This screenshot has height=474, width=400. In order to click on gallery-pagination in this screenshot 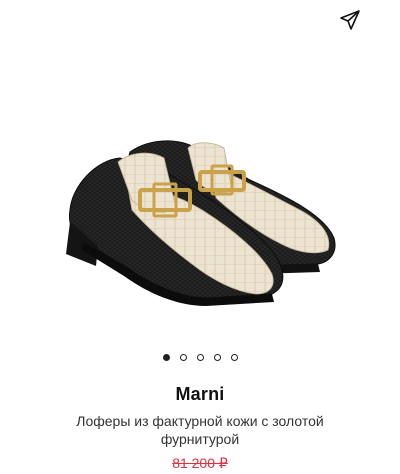, I will do `click(200, 357)`.